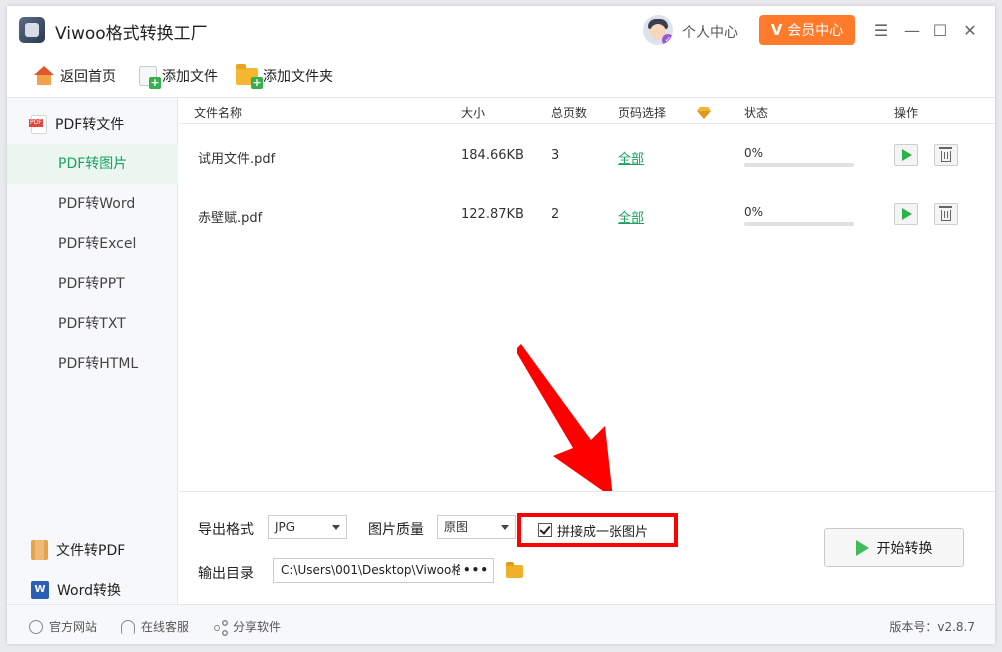 This screenshot has width=1002, height=652. What do you see at coordinates (226, 574) in the screenshot?
I see `output-label: 输出目录` at bounding box center [226, 574].